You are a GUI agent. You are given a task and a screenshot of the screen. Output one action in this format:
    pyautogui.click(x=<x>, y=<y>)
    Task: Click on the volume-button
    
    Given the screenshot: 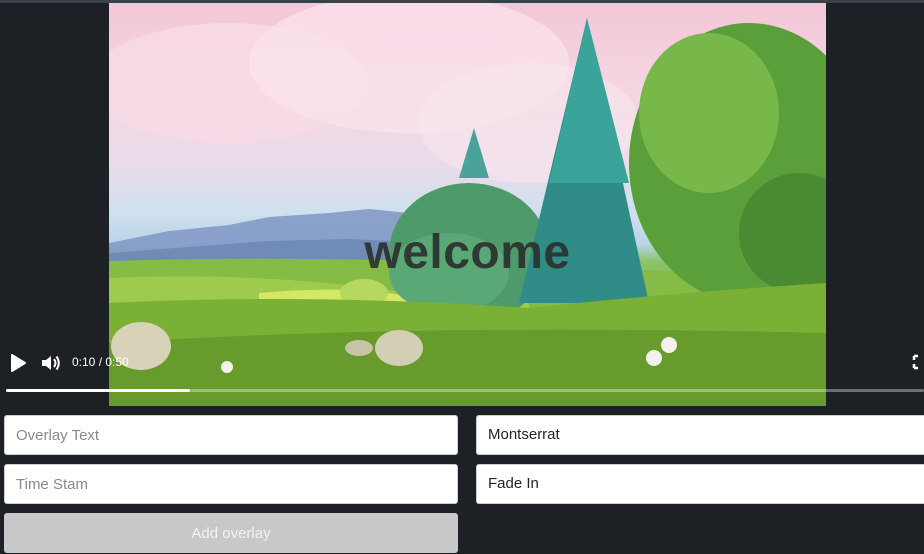 What is the action you would take?
    pyautogui.click(x=51, y=363)
    